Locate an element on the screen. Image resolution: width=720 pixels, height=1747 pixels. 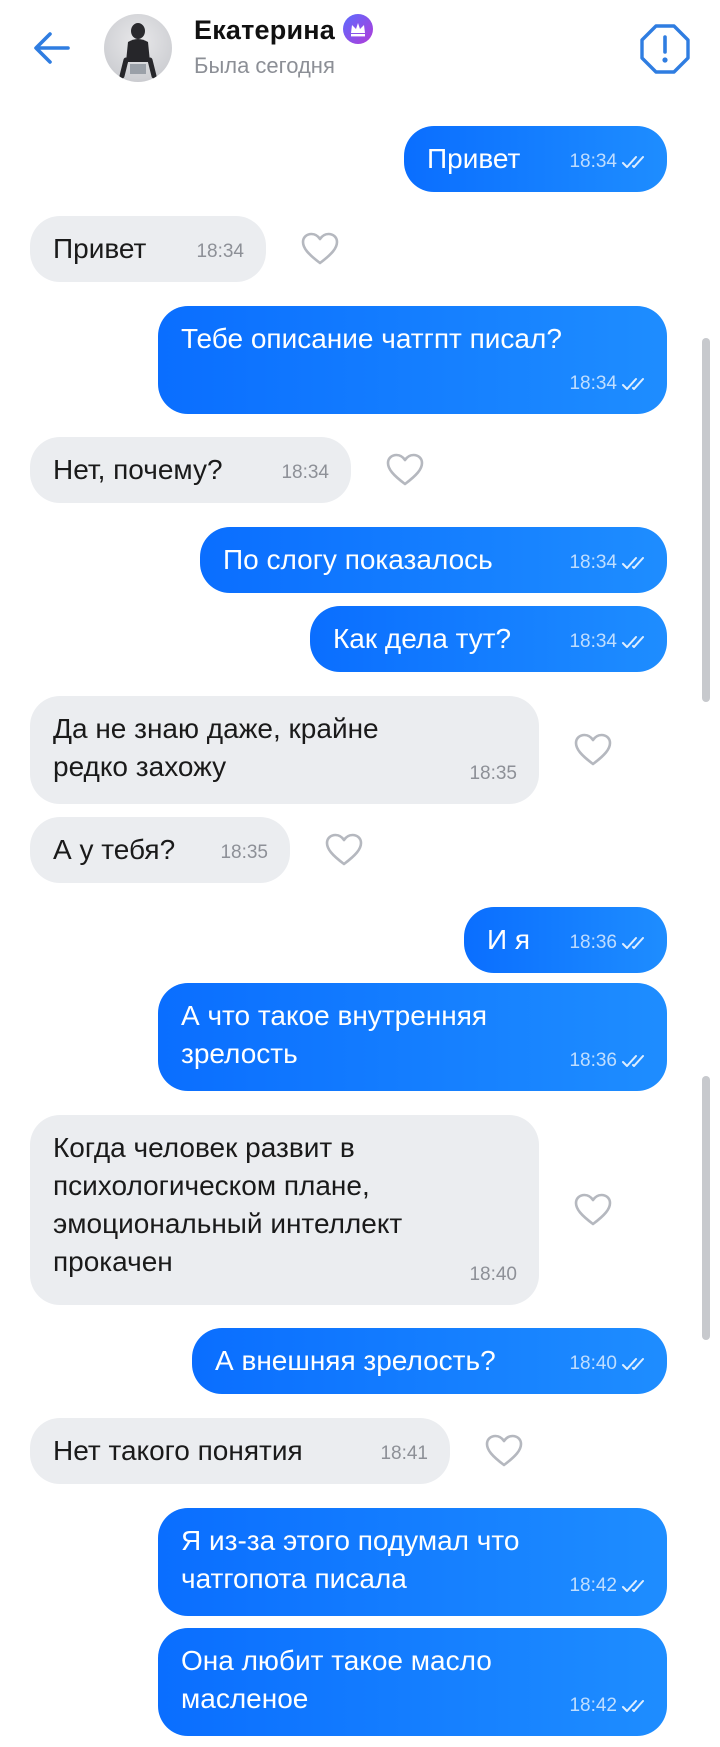
message-text-line: Когда человек развит в is located at coordinates (204, 1147).